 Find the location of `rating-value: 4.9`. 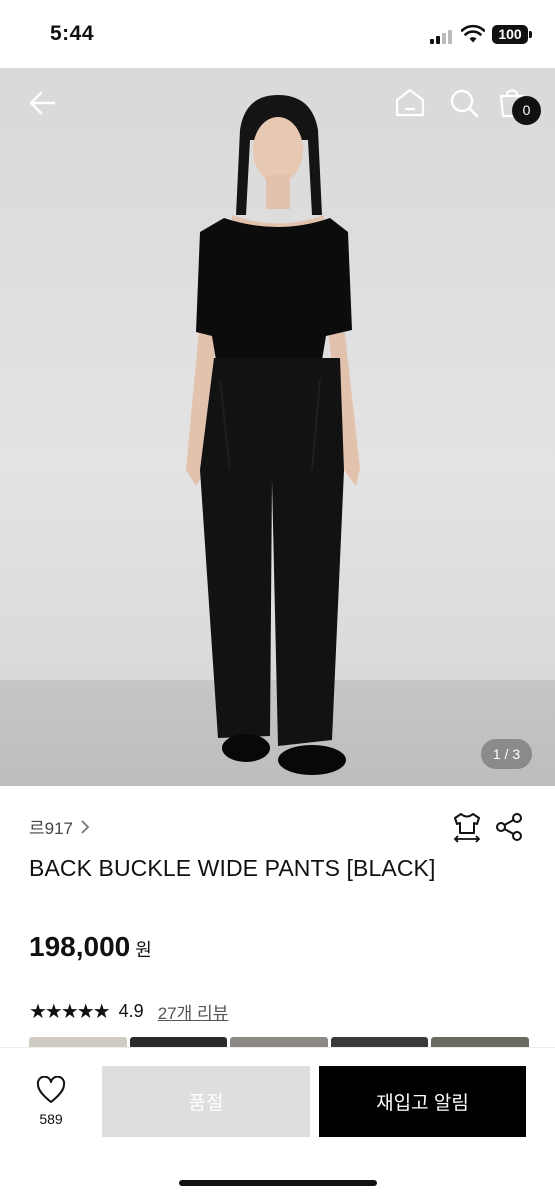

rating-value: 4.9 is located at coordinates (131, 1011).